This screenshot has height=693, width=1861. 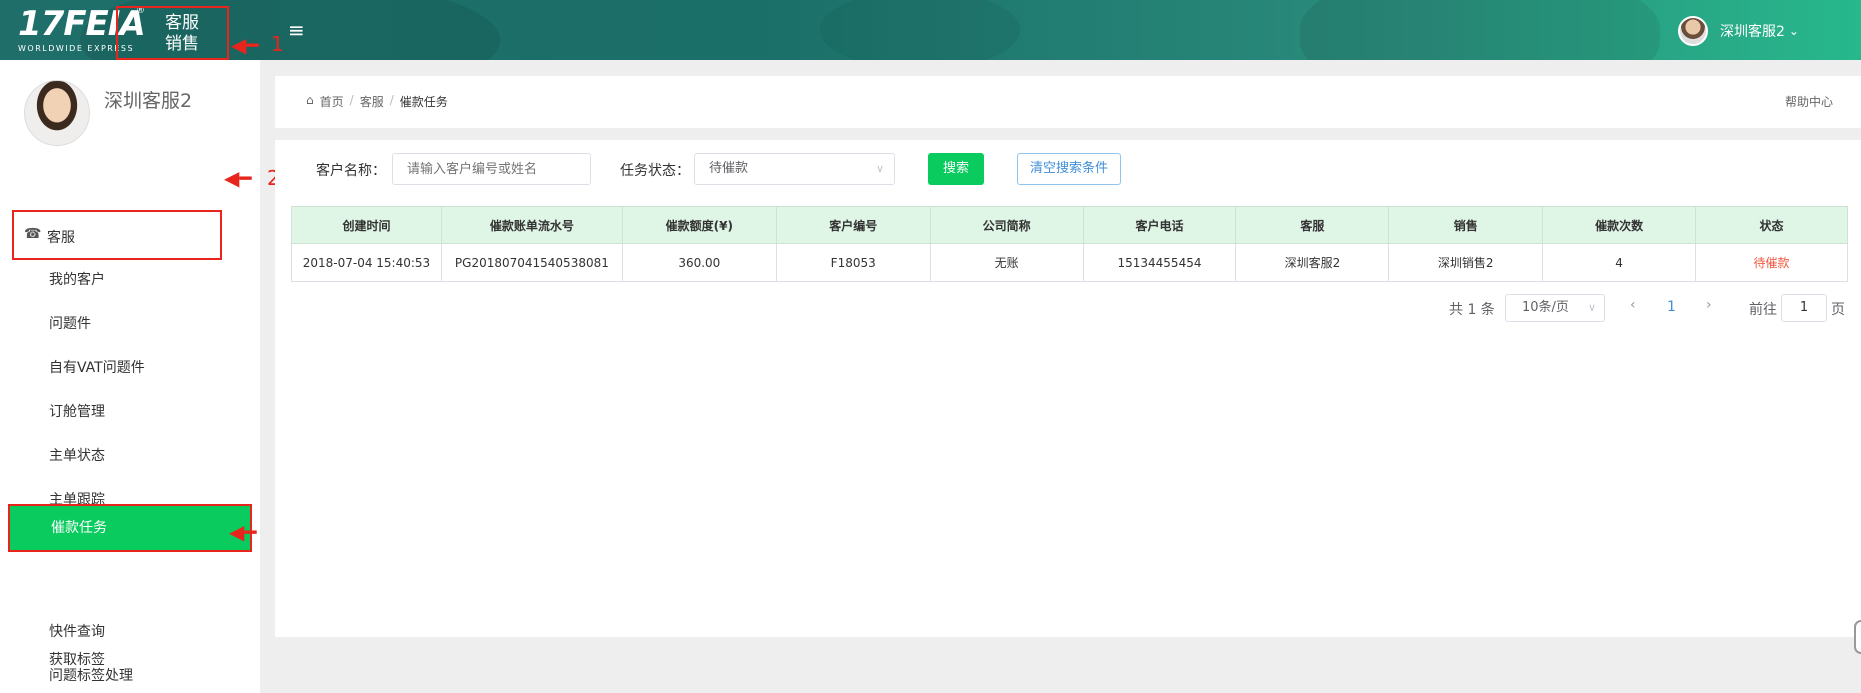 I want to click on sidebar-item-collection-tasks: 催款任务, so click(x=130, y=528).